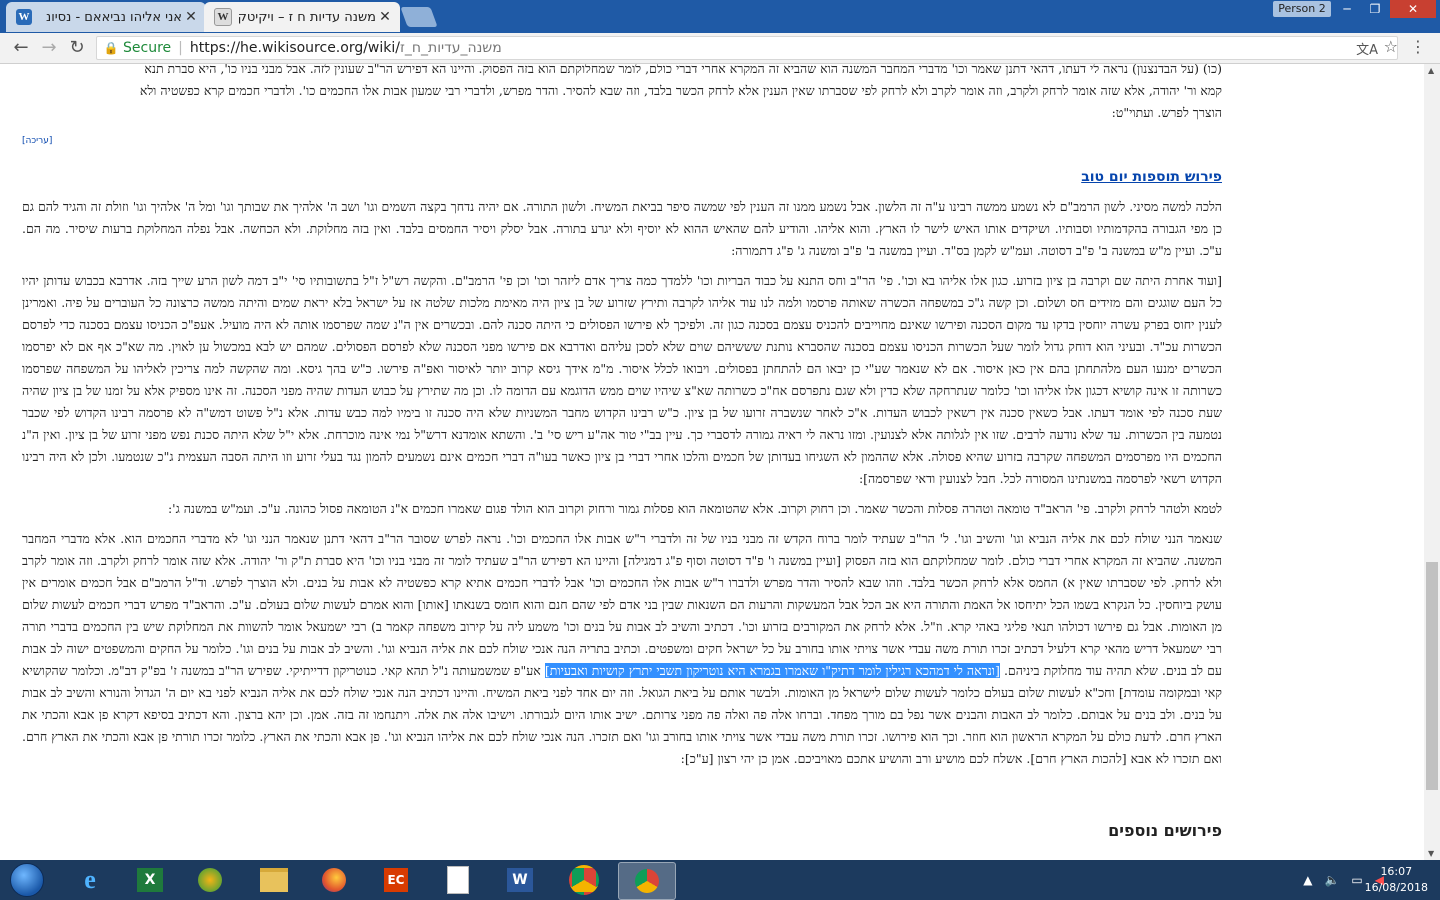  What do you see at coordinates (1396, 871) in the screenshot?
I see `clock-time: 16:07` at bounding box center [1396, 871].